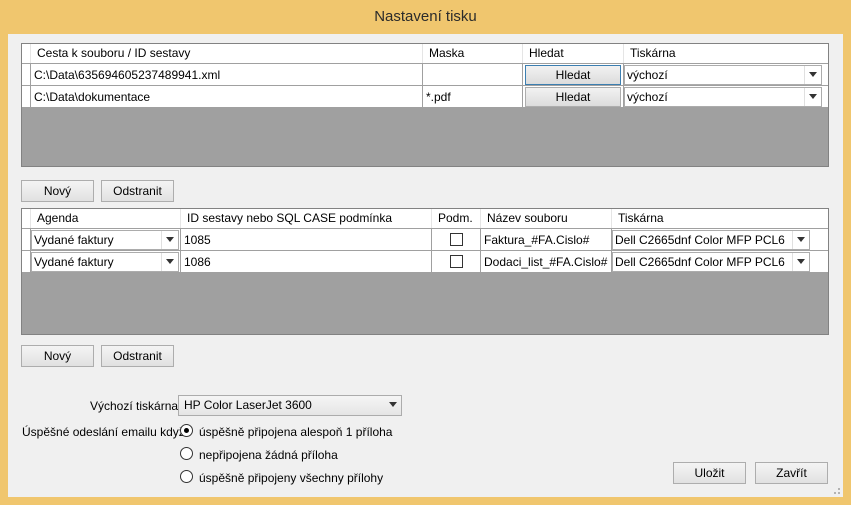  What do you see at coordinates (836, 490) in the screenshot?
I see `resize-grip-icon` at bounding box center [836, 490].